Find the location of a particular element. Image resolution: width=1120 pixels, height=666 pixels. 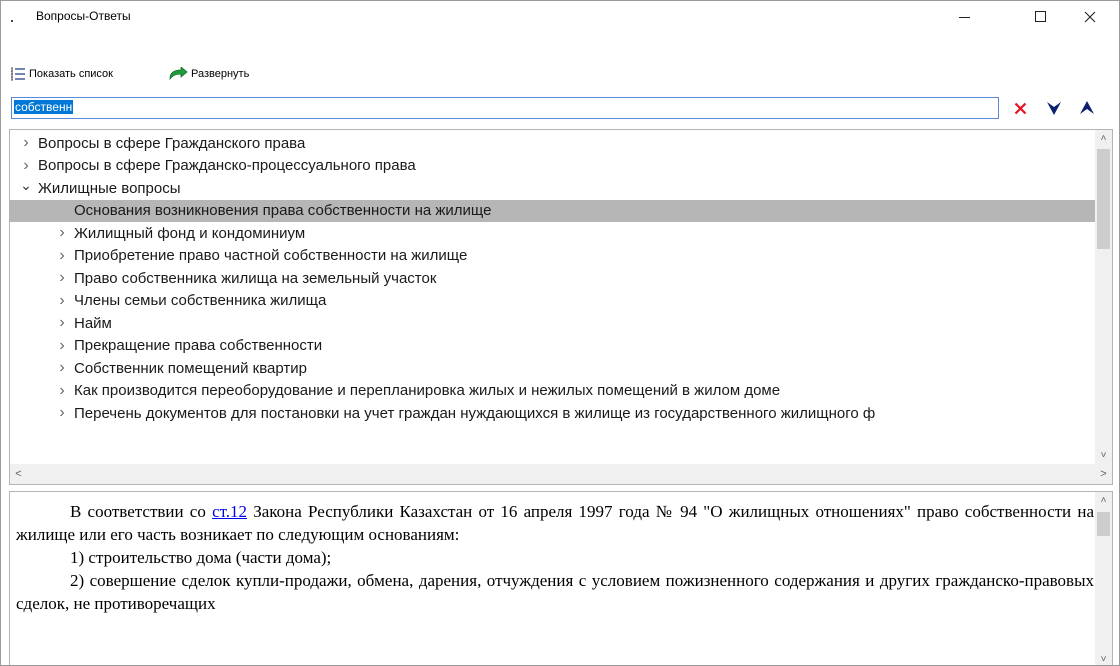

tree-item: › Прекращение права собственности is located at coordinates (553, 346).